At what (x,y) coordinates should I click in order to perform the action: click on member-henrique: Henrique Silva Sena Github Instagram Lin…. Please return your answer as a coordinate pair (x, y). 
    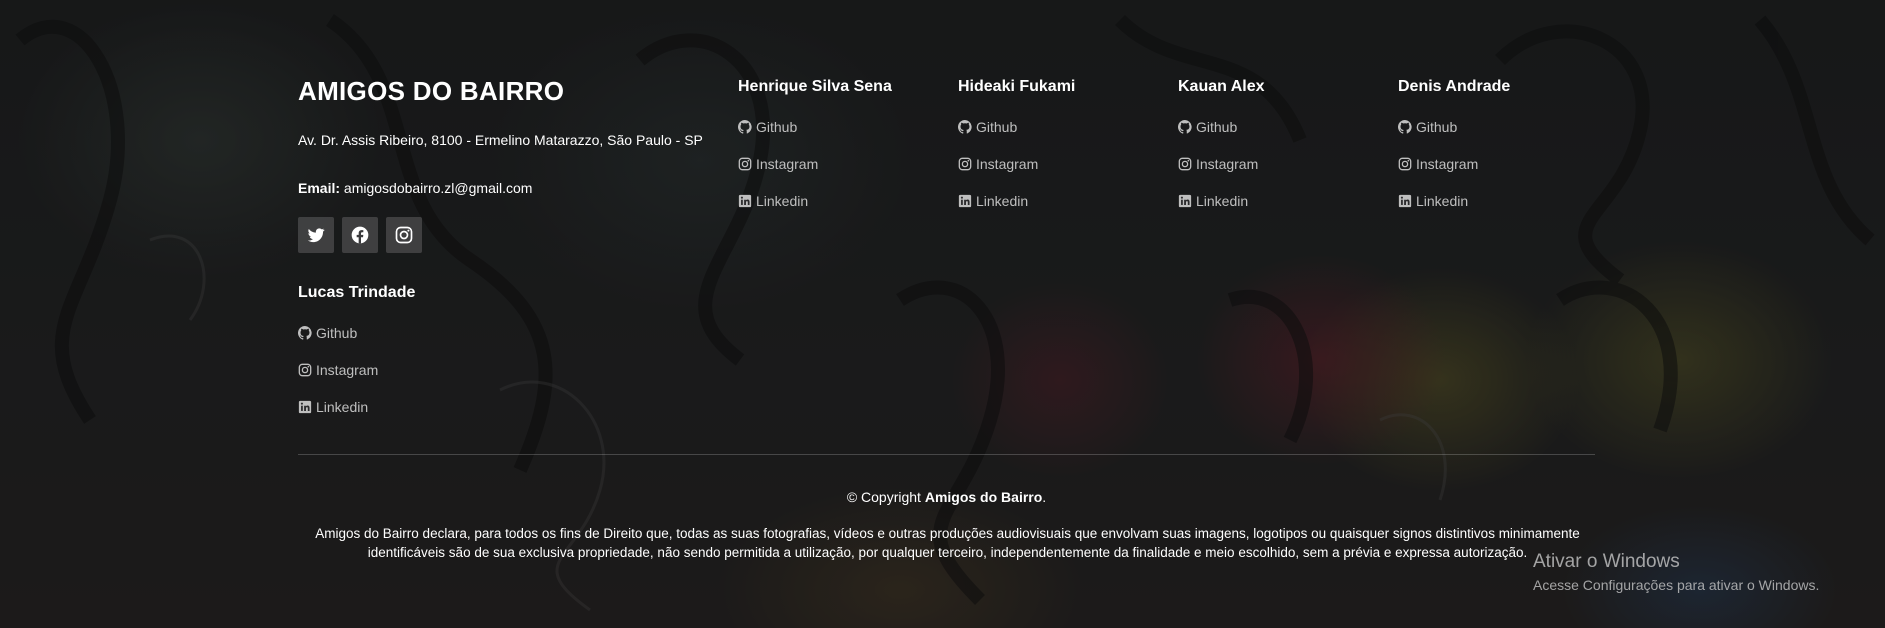
    Looking at the image, I should click on (838, 143).